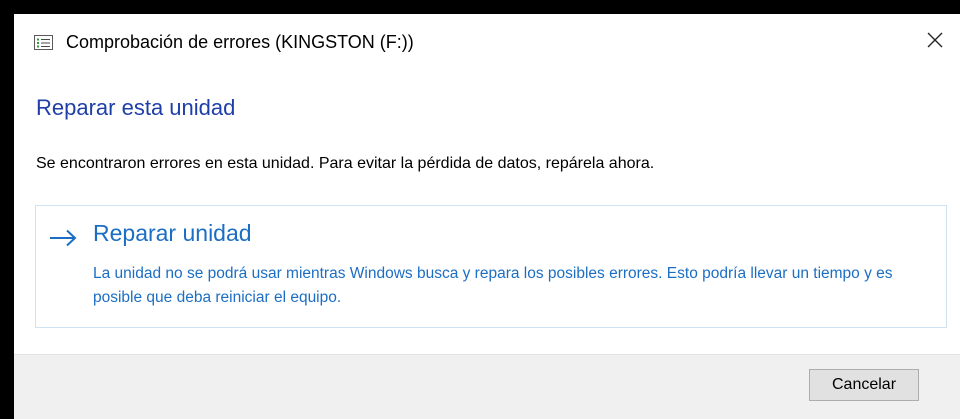  Describe the element at coordinates (487, 42) in the screenshot. I see `title-bar: Comprobación de errores (KINGSTON (F:))` at that location.